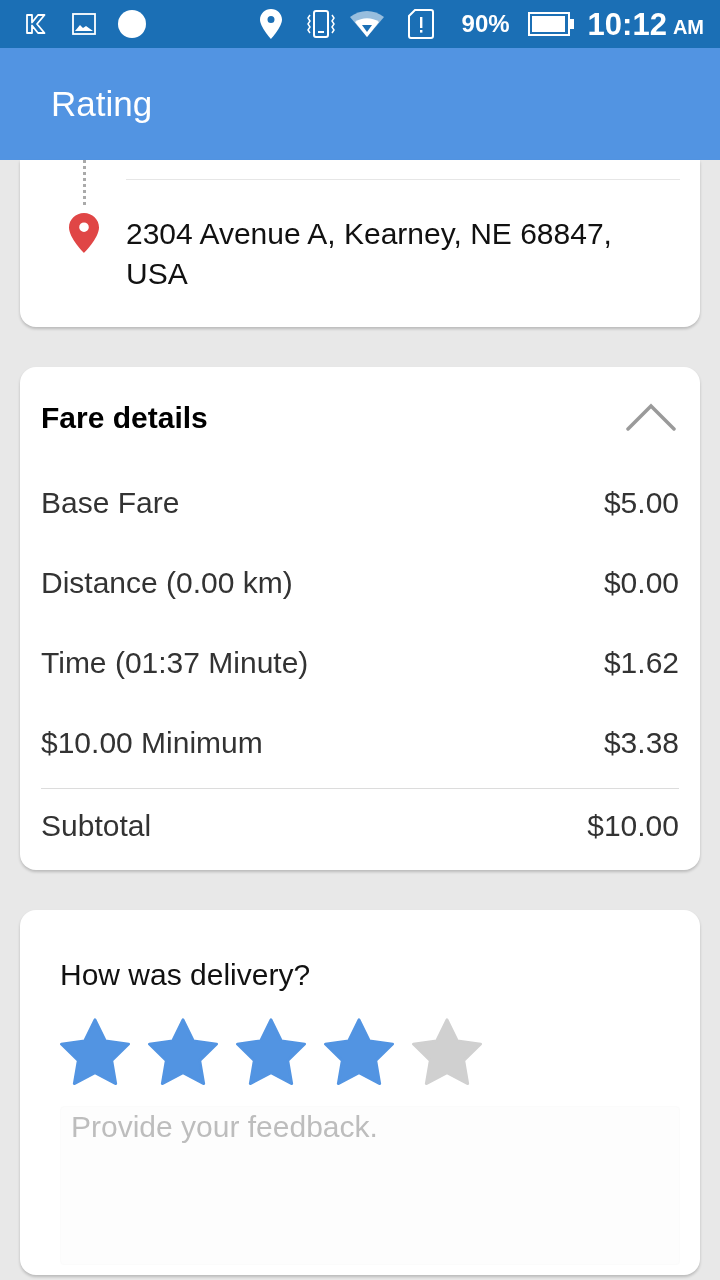 Image resolution: width=720 pixels, height=1280 pixels. What do you see at coordinates (550, 24) in the screenshot?
I see `battery-icon` at bounding box center [550, 24].